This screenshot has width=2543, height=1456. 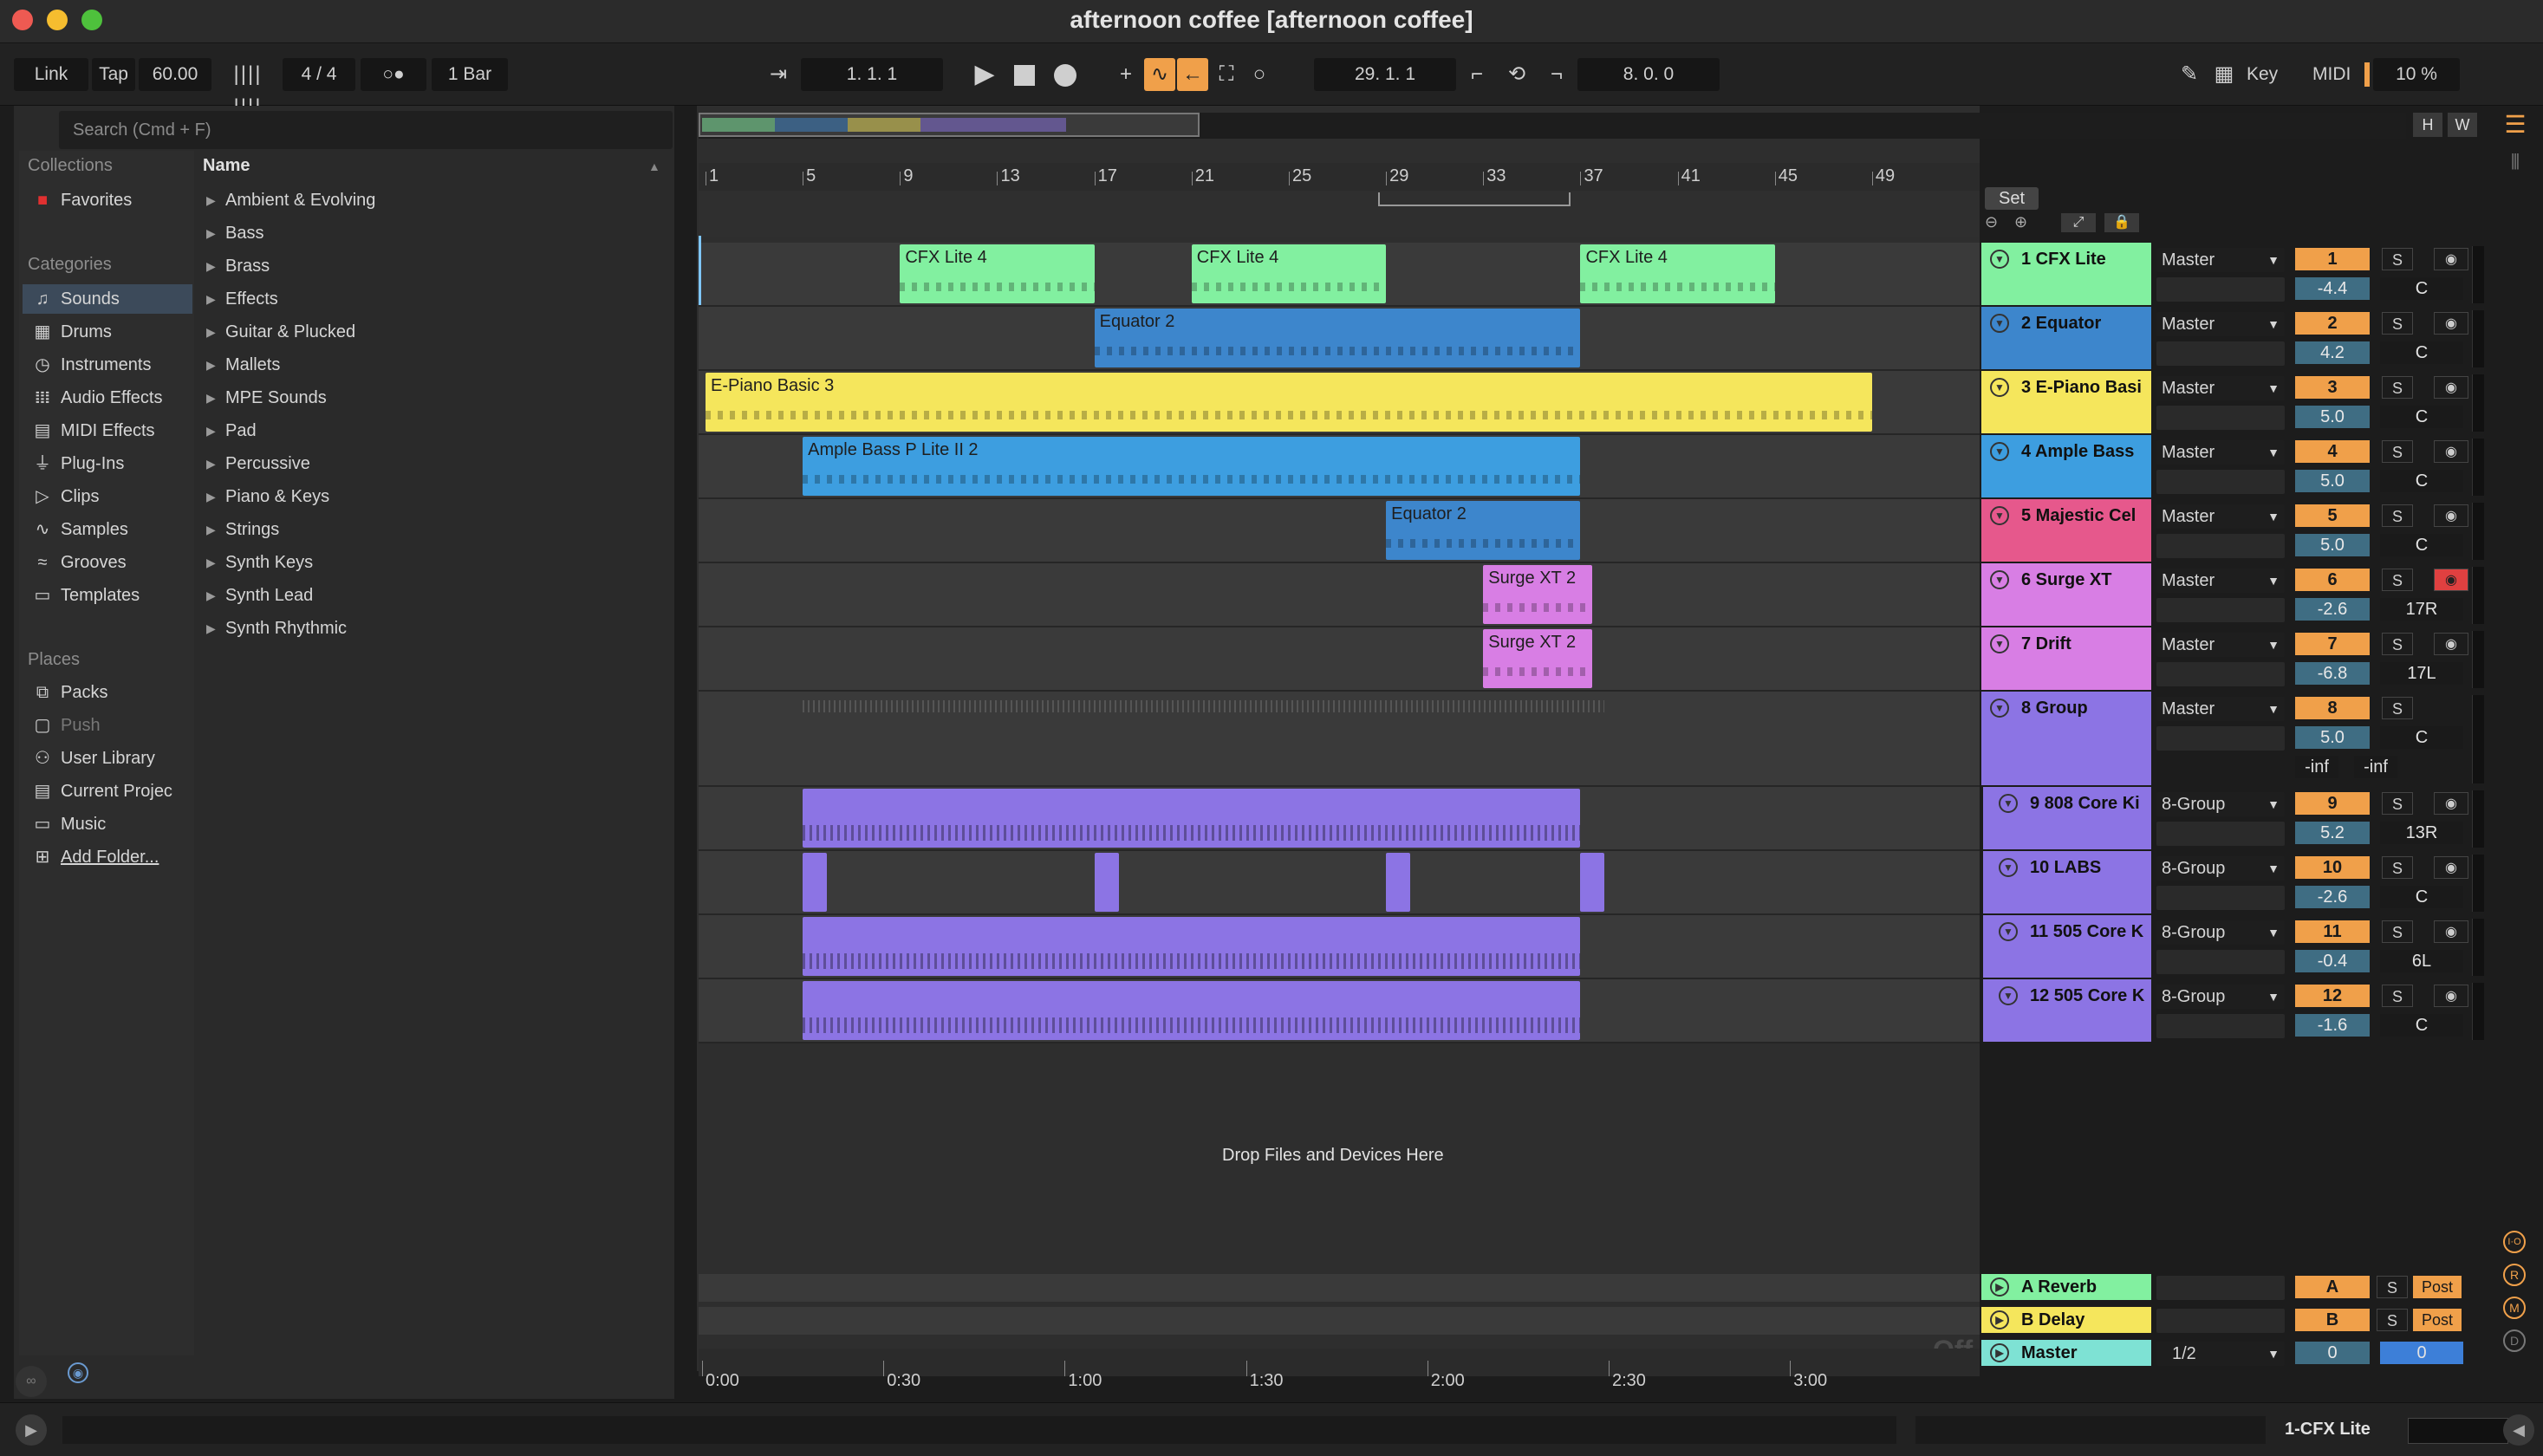 What do you see at coordinates (872, 74) in the screenshot?
I see `position-field: 1. 1. 1` at bounding box center [872, 74].